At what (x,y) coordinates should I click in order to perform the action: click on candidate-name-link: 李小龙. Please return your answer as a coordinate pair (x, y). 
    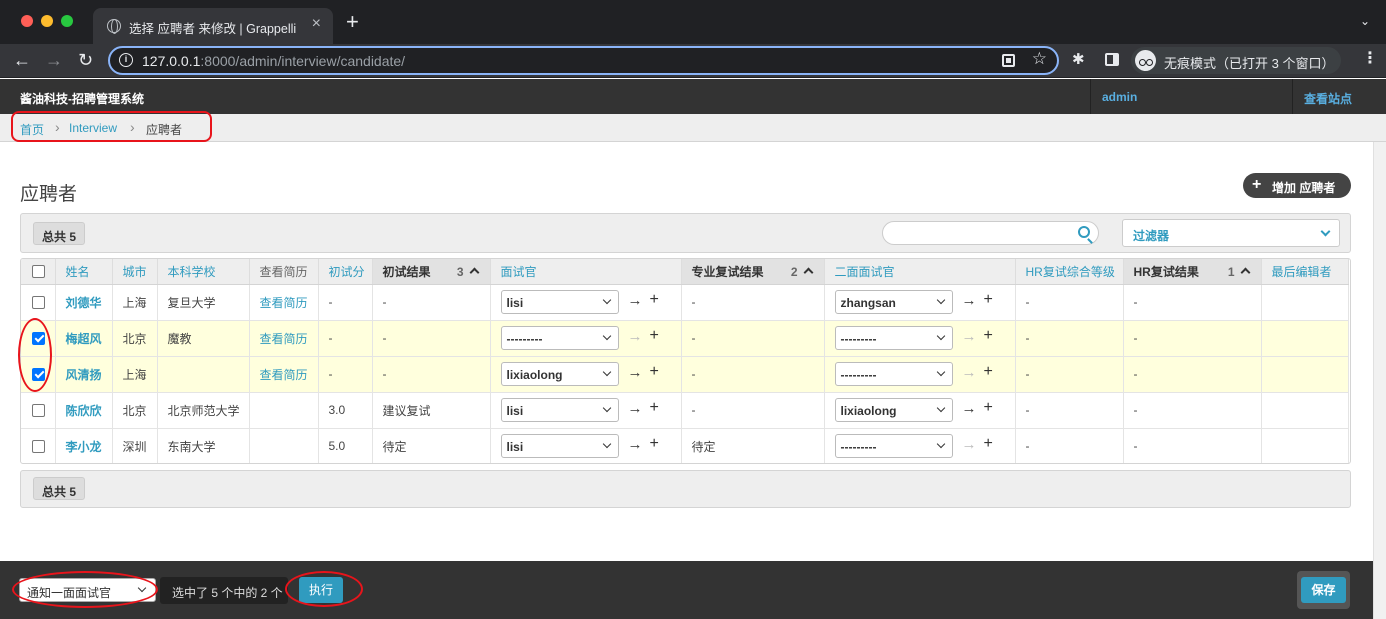
    Looking at the image, I should click on (84, 445).